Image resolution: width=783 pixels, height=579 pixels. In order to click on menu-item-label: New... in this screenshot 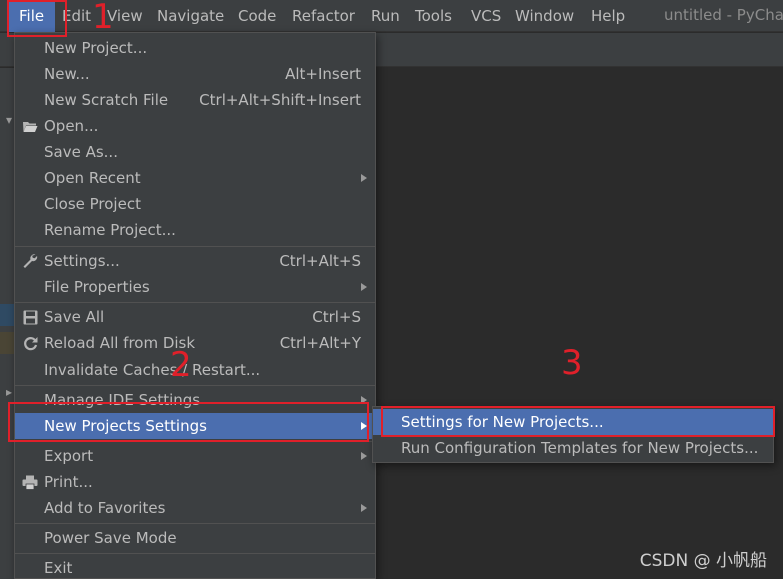, I will do `click(67, 74)`.